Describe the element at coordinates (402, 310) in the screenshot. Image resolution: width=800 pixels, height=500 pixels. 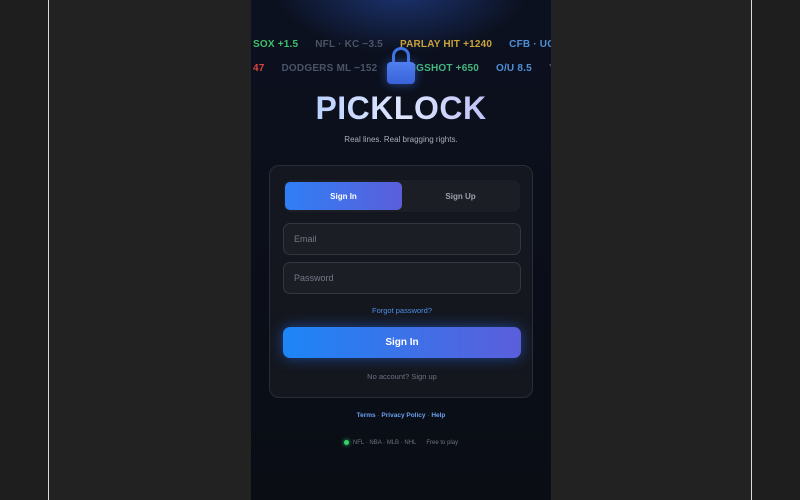
I see `forgot-password-link: Forgot password?` at that location.